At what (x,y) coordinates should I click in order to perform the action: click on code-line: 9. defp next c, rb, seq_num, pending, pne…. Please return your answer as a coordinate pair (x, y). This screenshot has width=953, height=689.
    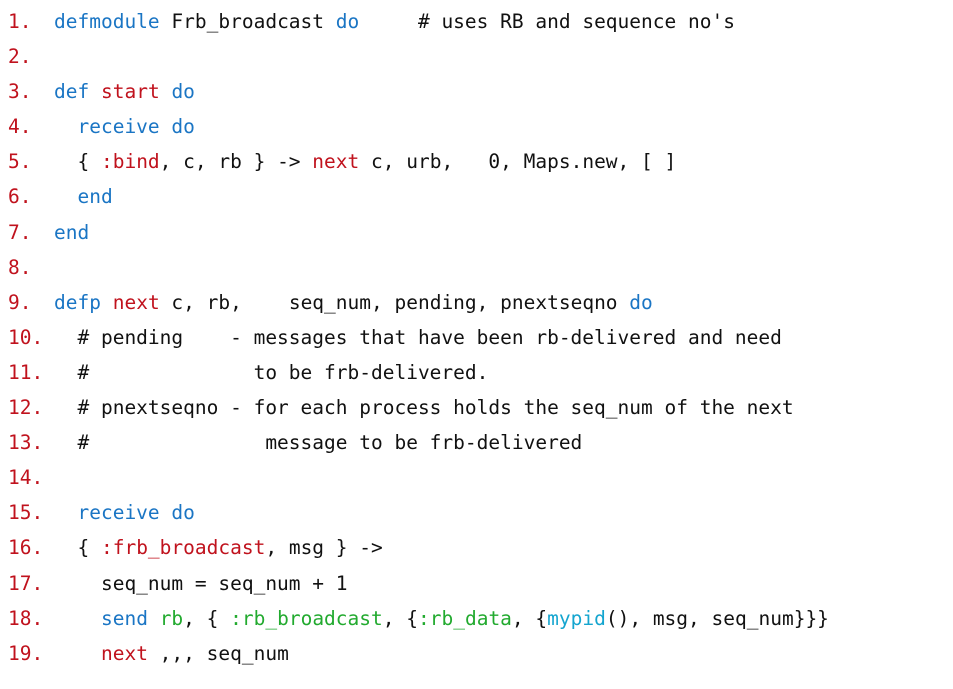
    Looking at the image, I should click on (418, 302).